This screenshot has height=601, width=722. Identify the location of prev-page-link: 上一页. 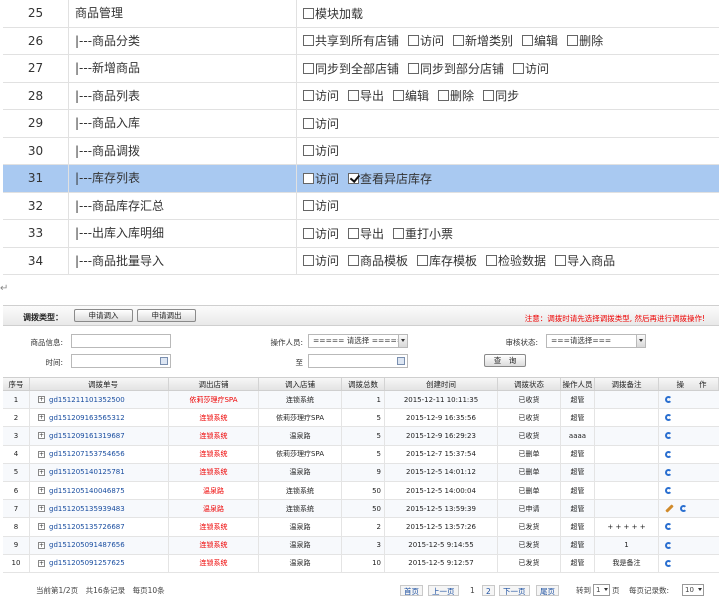
(443, 590).